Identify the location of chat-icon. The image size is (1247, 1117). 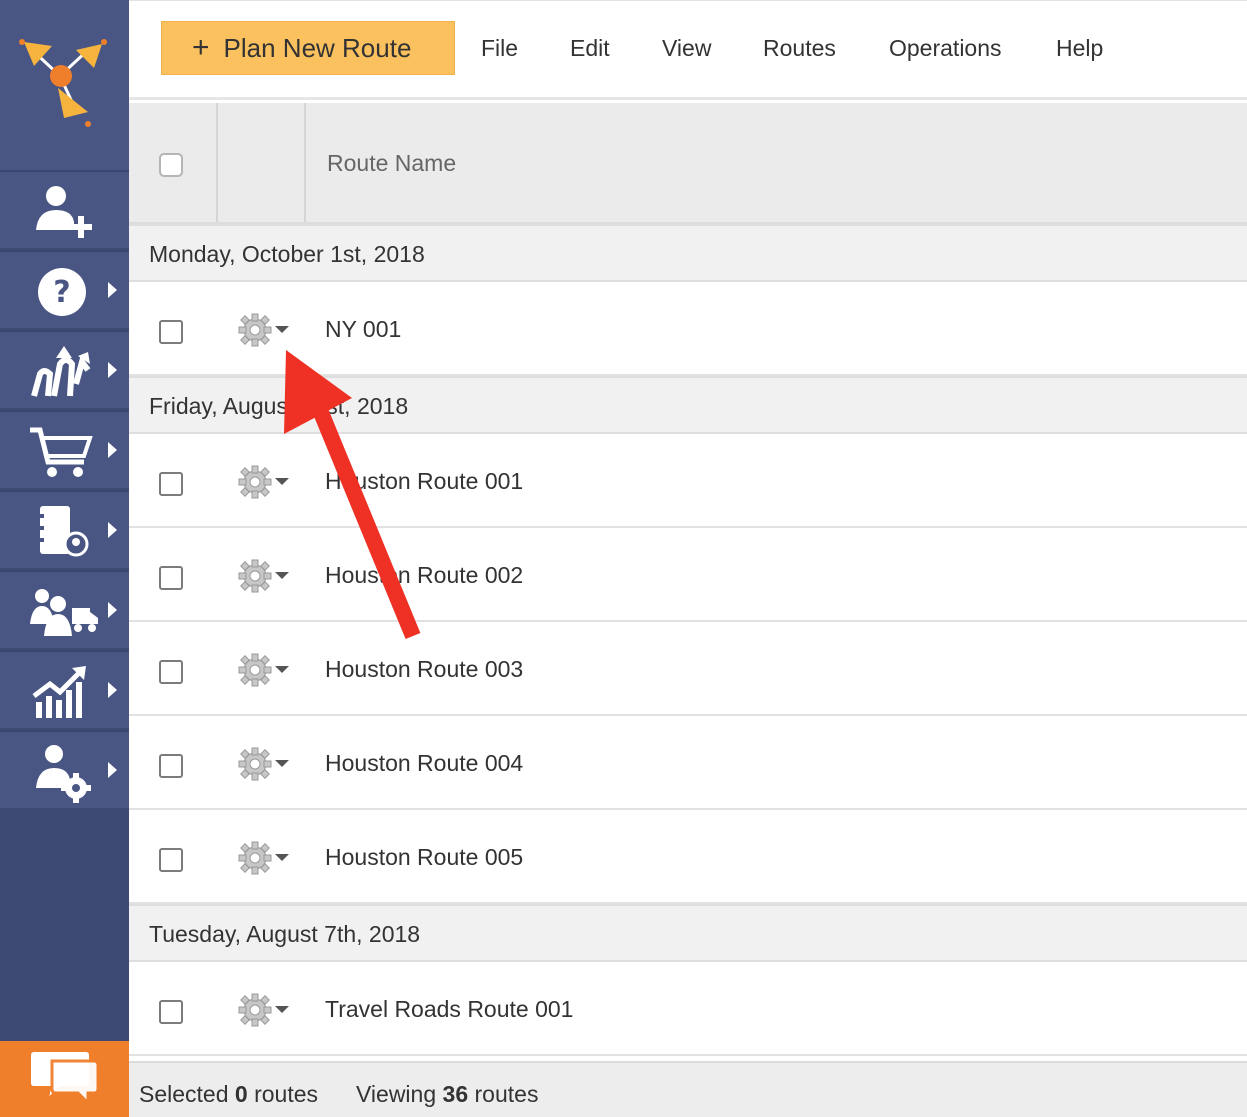
(64, 1078).